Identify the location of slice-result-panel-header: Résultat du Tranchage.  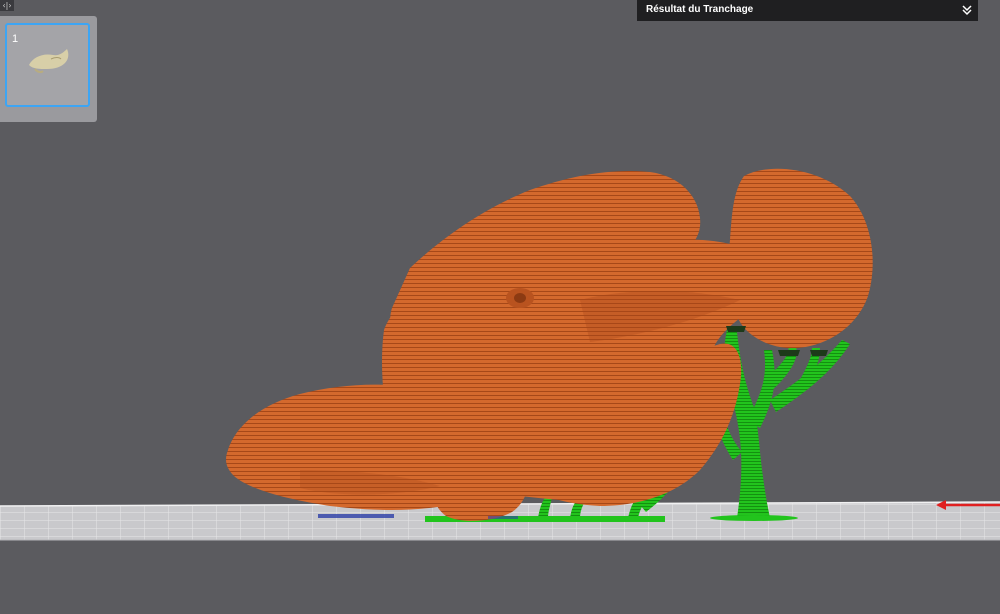
(807, 10).